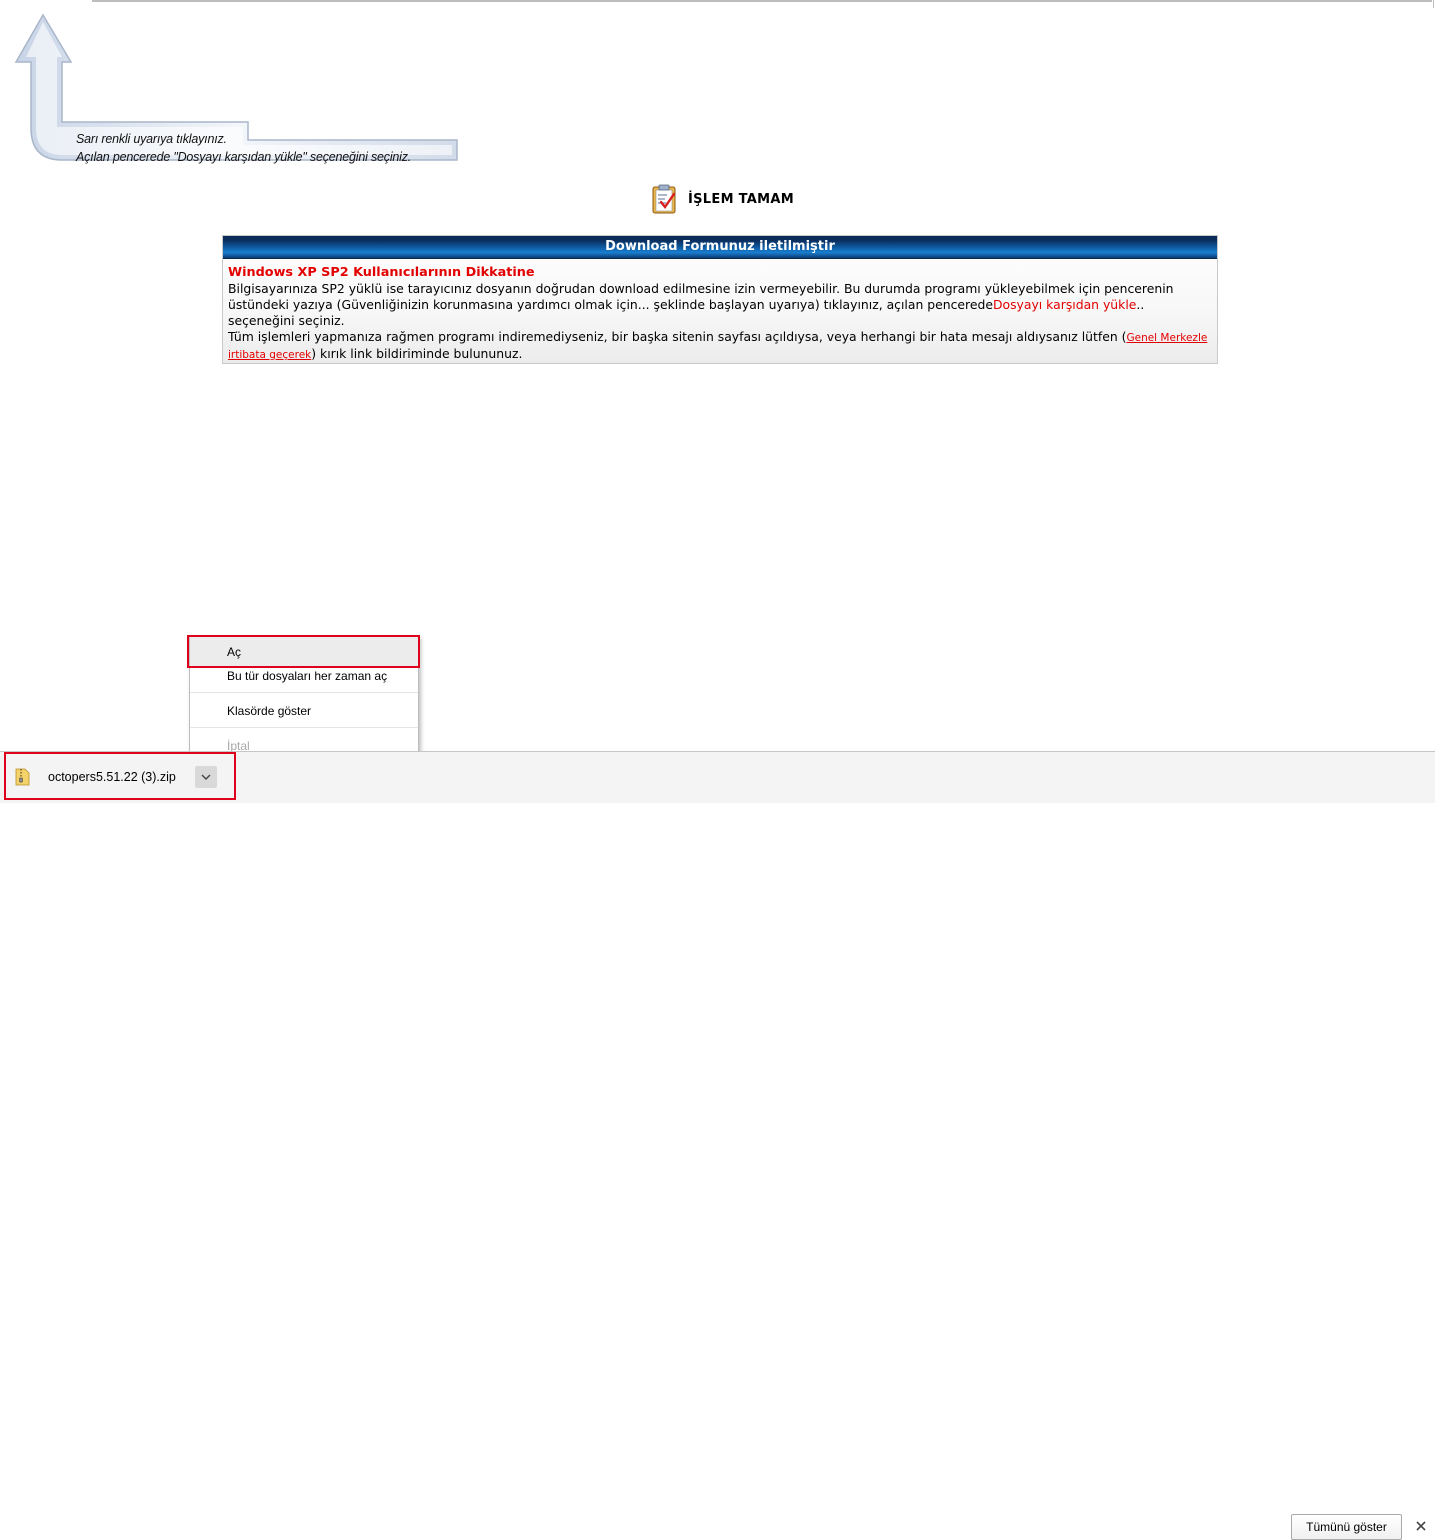  I want to click on download-item: octopers5.51.22 (3).zip, so click(95, 777).